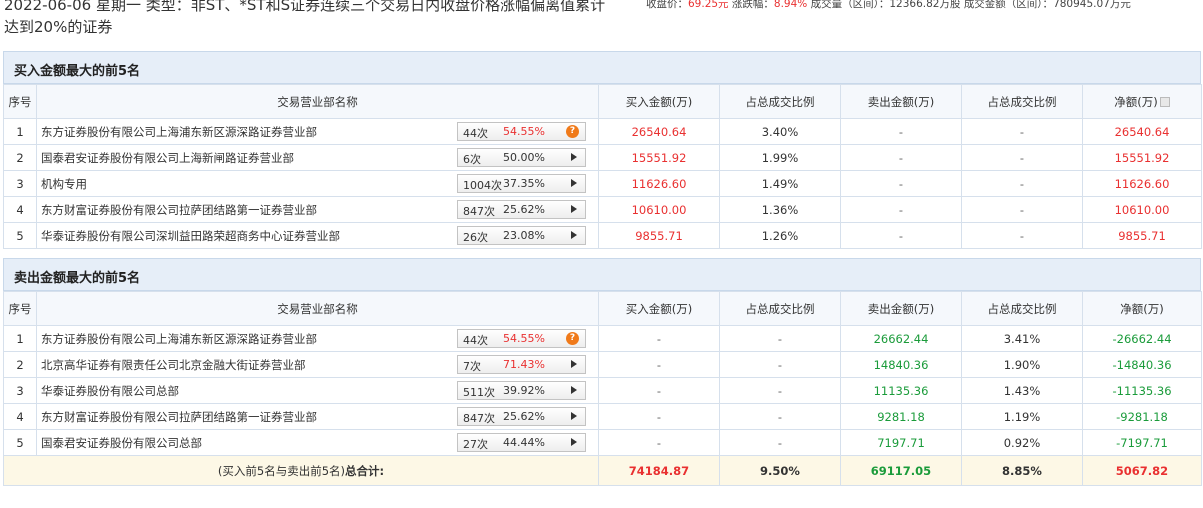  Describe the element at coordinates (1142, 131) in the screenshot. I see `net-amount: 26540.64` at that location.